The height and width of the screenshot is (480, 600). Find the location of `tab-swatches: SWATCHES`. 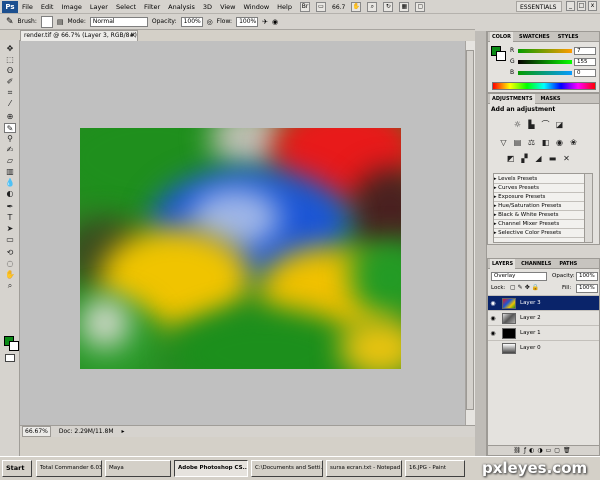

tab-swatches: SWATCHES is located at coordinates (534, 37).